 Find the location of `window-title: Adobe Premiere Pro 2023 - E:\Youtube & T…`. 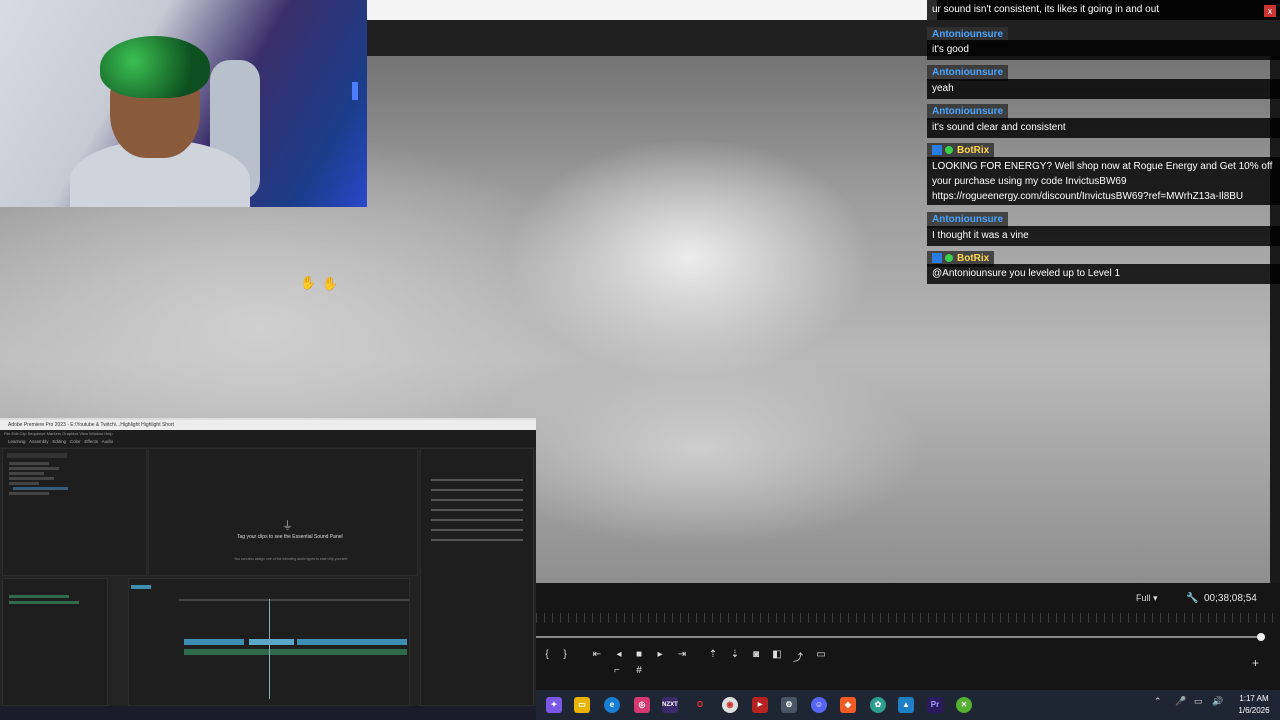

window-title: Adobe Premiere Pro 2023 - E:\Youtube & T… is located at coordinates (268, 425).